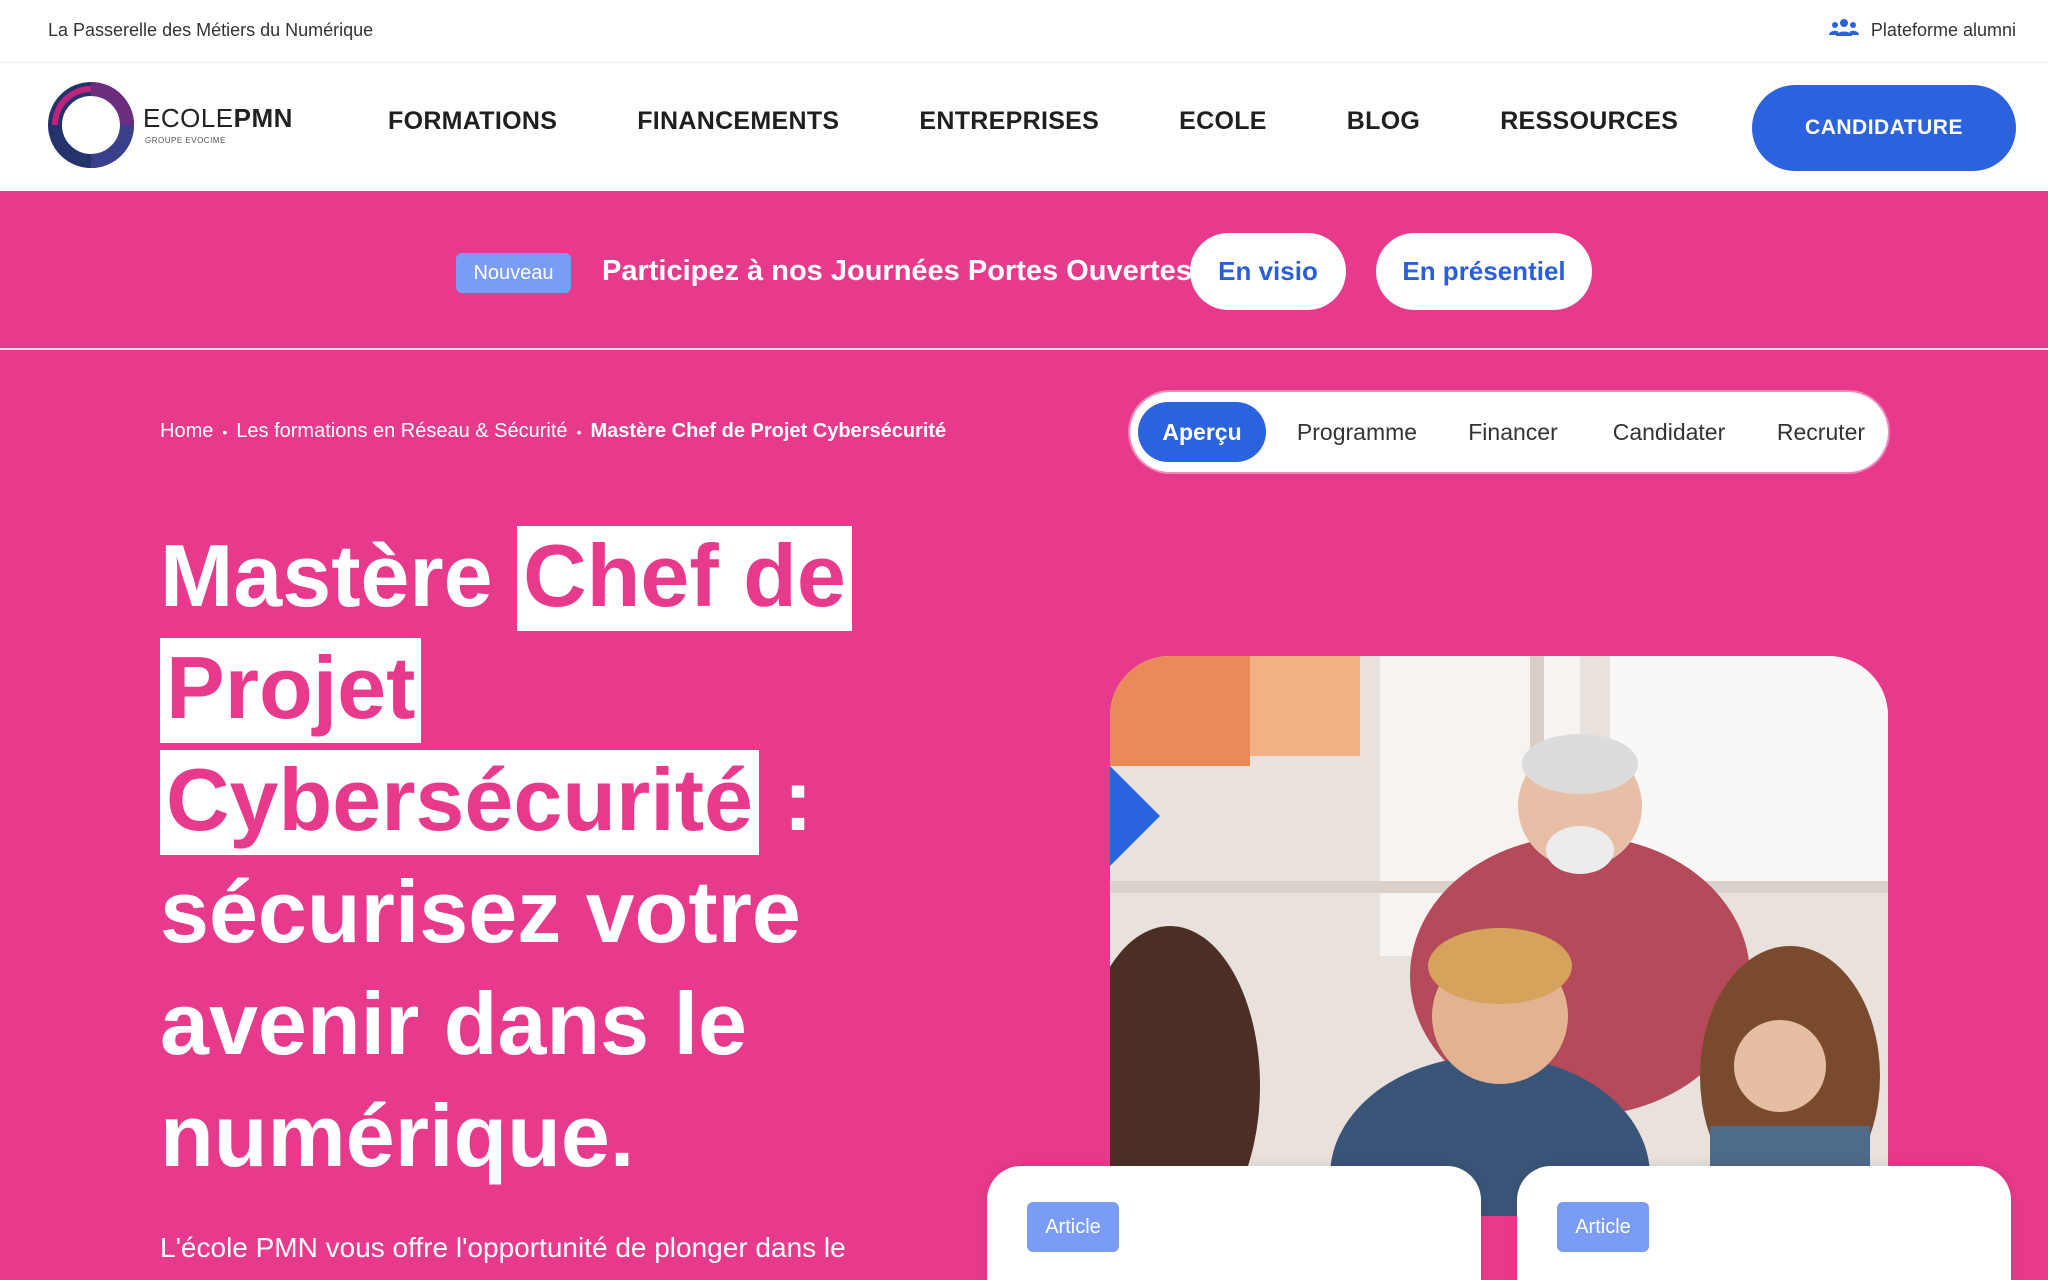  I want to click on candidature-button: CANDIDATURE, so click(1884, 128).